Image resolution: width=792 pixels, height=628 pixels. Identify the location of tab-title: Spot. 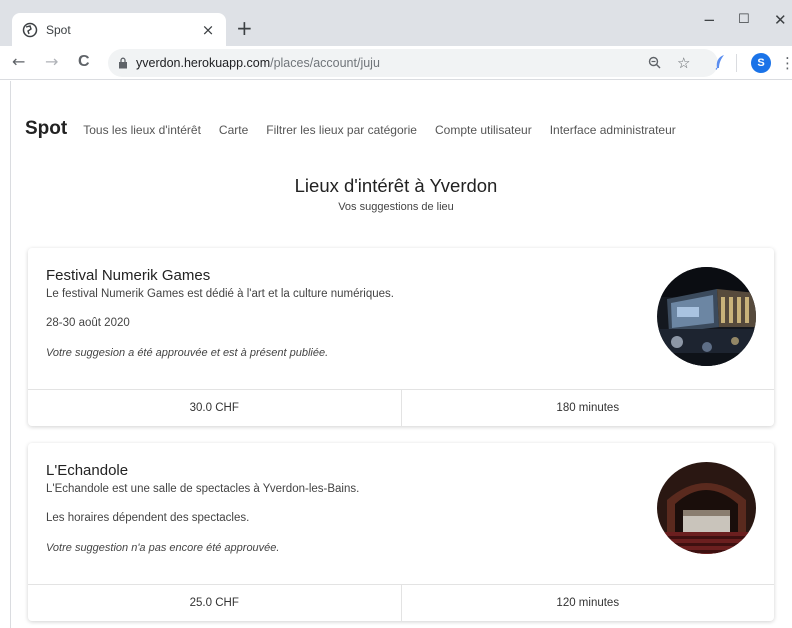
(58, 29).